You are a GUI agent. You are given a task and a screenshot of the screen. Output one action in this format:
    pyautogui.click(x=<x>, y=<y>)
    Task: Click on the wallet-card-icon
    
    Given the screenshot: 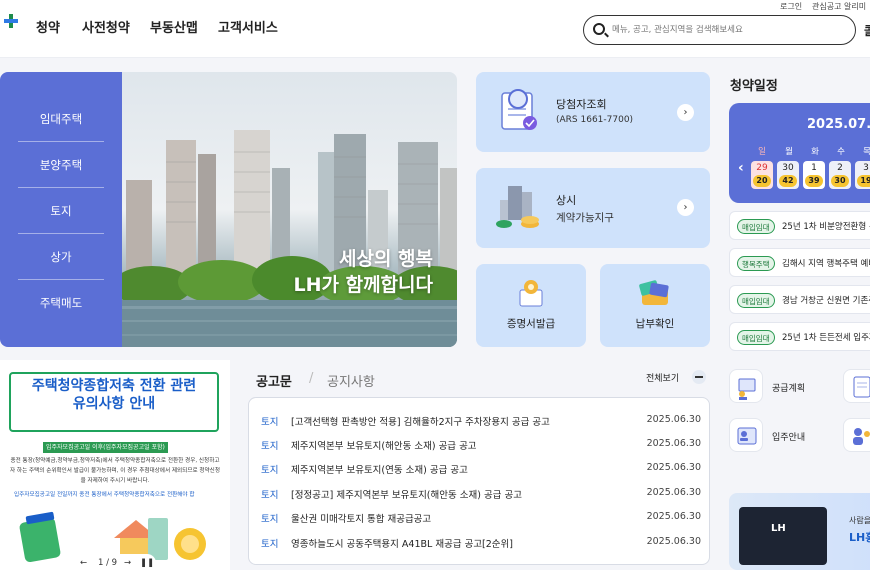 What is the action you would take?
    pyautogui.click(x=654, y=292)
    